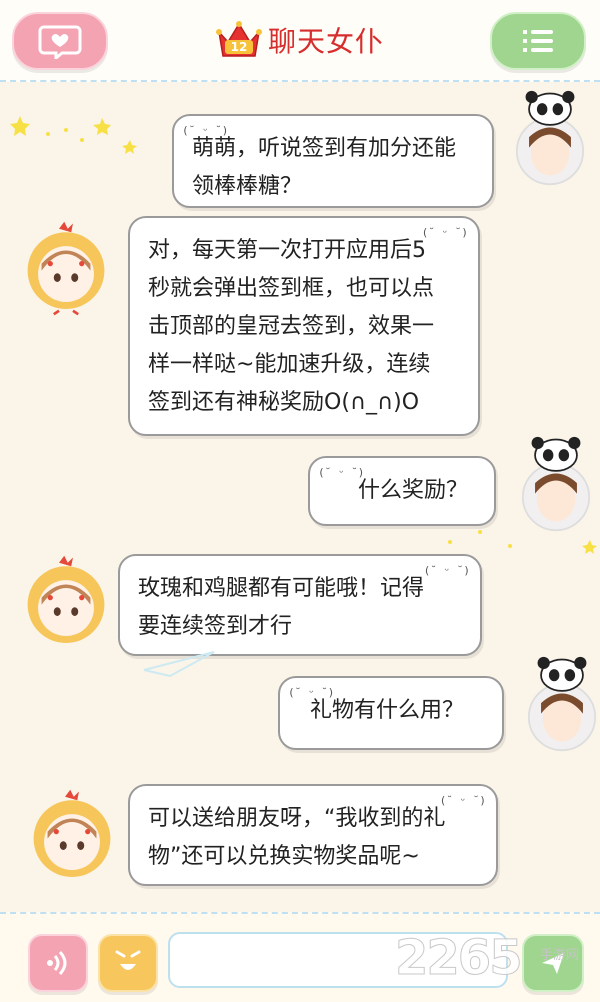 The height and width of the screenshot is (1002, 600). I want to click on menu-list-icon, so click(538, 41).